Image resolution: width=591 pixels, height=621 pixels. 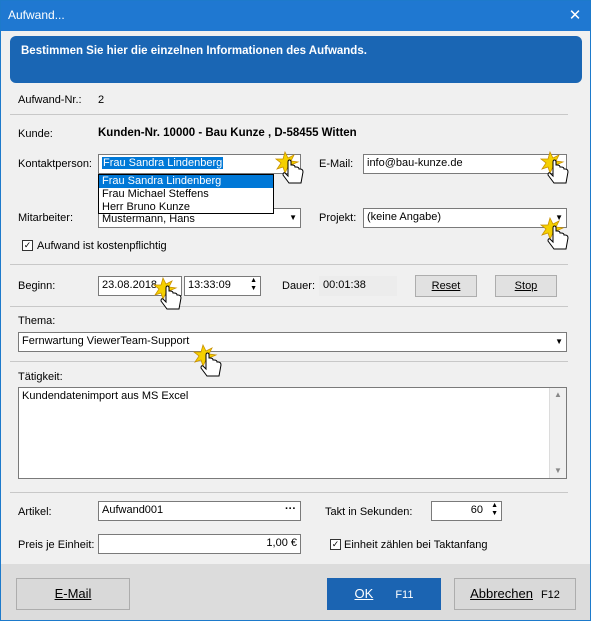 I want to click on stop-button: Stop, so click(x=526, y=286).